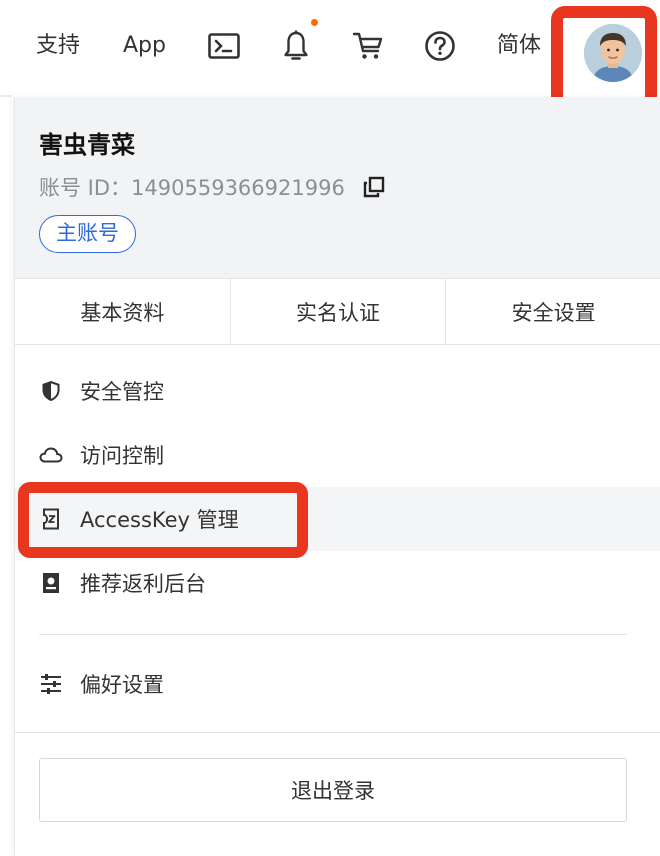 The image size is (660, 856). Describe the element at coordinates (58, 46) in the screenshot. I see `support-link: 支持` at that location.